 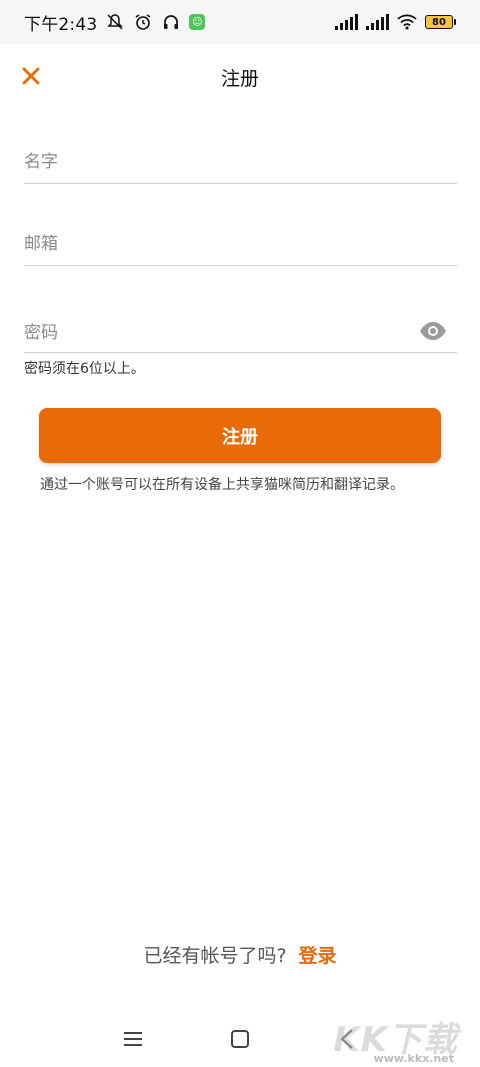 What do you see at coordinates (346, 22) in the screenshot?
I see `signal-1-icon` at bounding box center [346, 22].